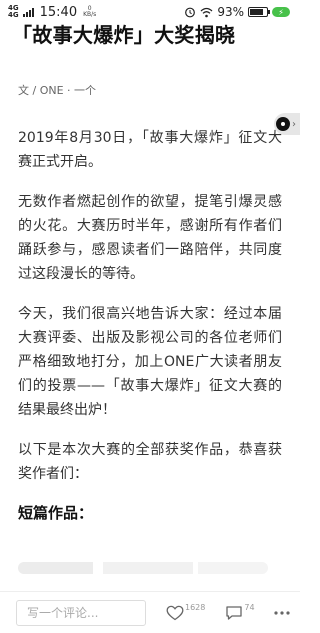 The width and height of the screenshot is (320, 633). Describe the element at coordinates (281, 12) in the screenshot. I see `charging-icon: ⚡` at that location.